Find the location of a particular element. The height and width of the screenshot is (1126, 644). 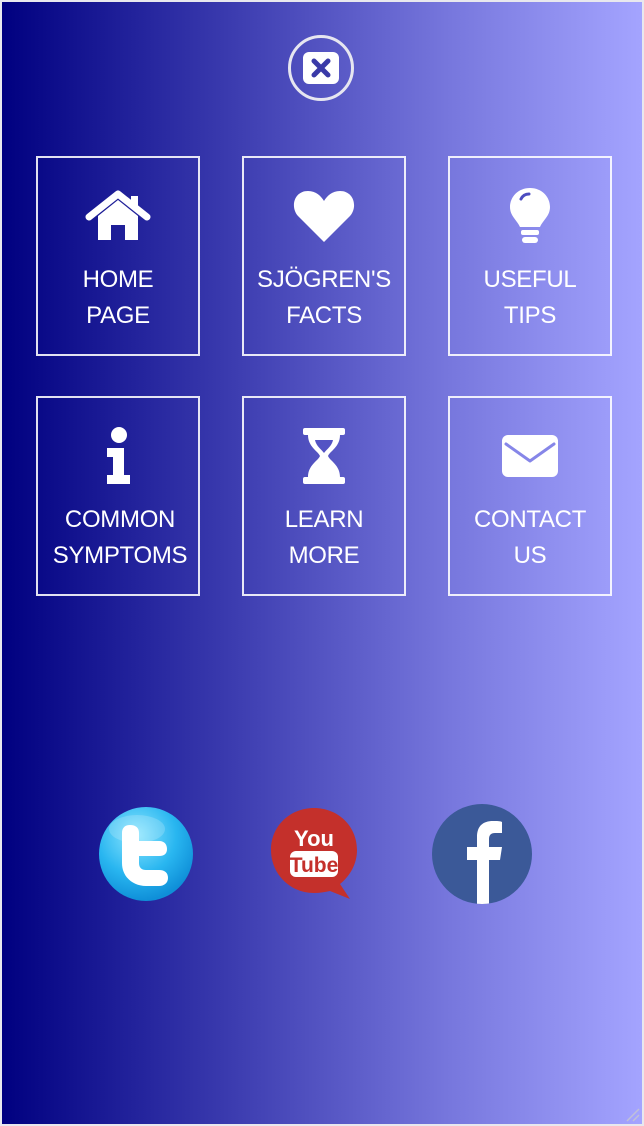

twitter-icon is located at coordinates (146, 854).